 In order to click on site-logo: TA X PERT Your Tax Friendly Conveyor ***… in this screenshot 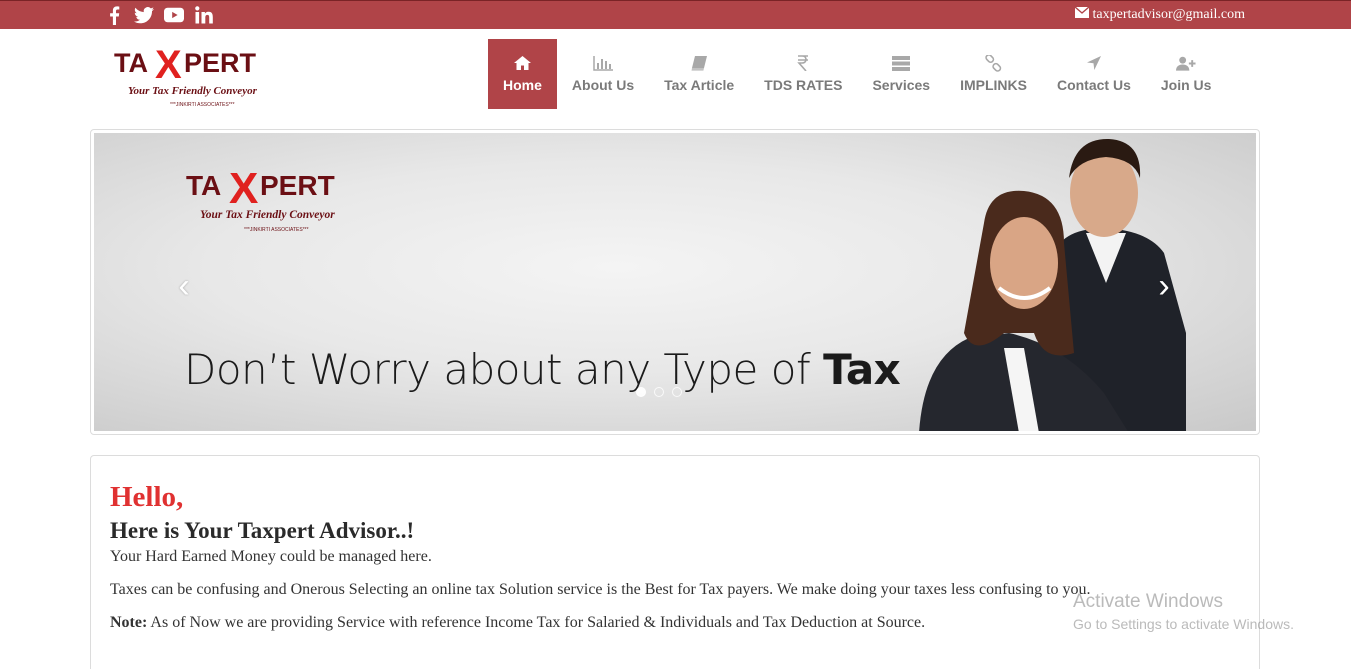, I will do `click(202, 78)`.